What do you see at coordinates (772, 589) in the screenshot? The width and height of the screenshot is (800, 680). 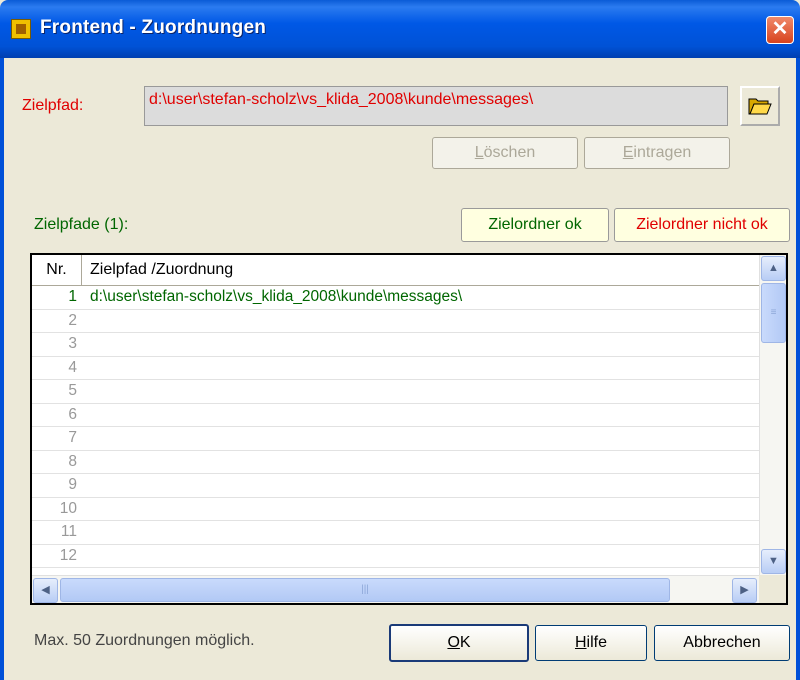 I see `scroll-corner` at bounding box center [772, 589].